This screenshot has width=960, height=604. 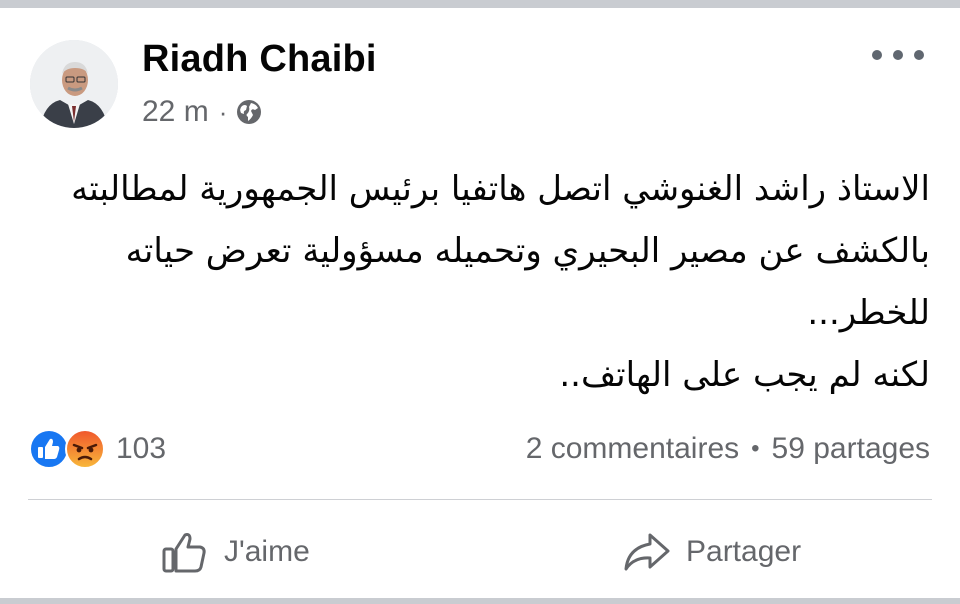 I want to click on share-button: Partager, so click(x=711, y=552).